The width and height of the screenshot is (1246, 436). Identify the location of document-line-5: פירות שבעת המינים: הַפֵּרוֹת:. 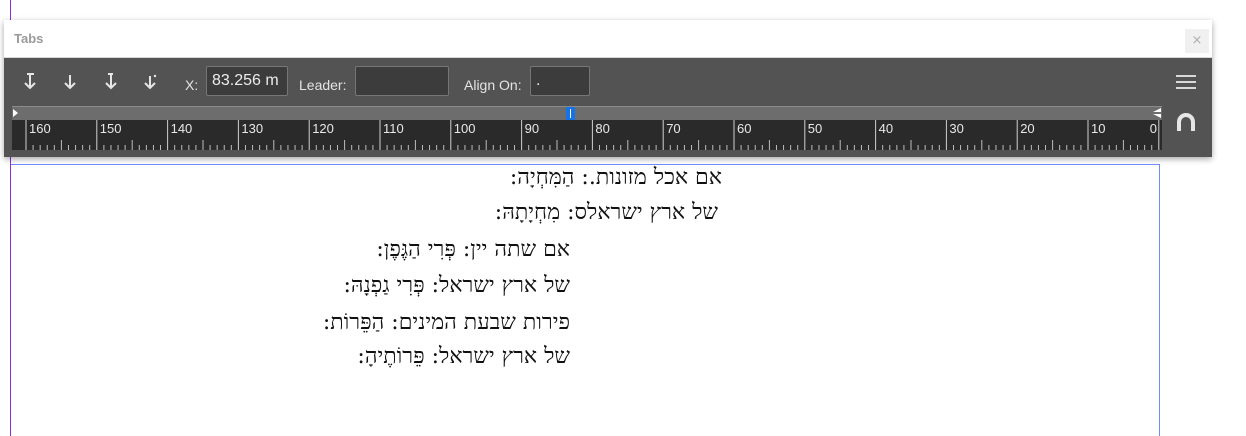
(446, 323).